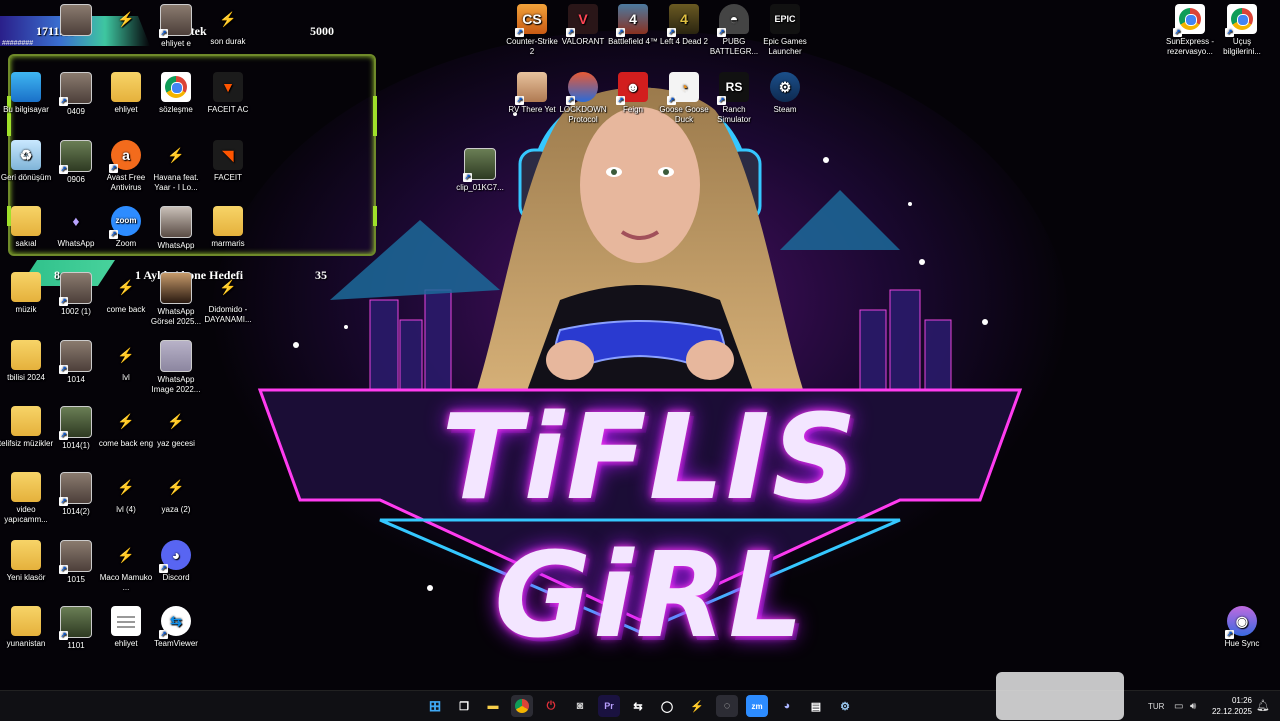  What do you see at coordinates (532, 30) in the screenshot?
I see `desktop-icon-counter-strike-2: CS Counter-Strike 2` at bounding box center [532, 30].